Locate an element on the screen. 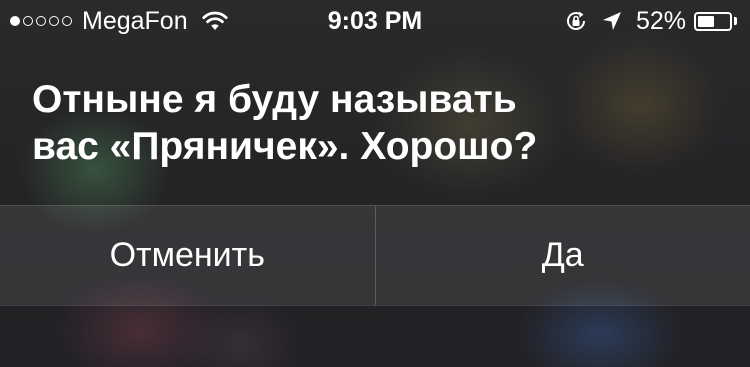 This screenshot has width=750, height=367. battery-level-fill is located at coordinates (706, 21).